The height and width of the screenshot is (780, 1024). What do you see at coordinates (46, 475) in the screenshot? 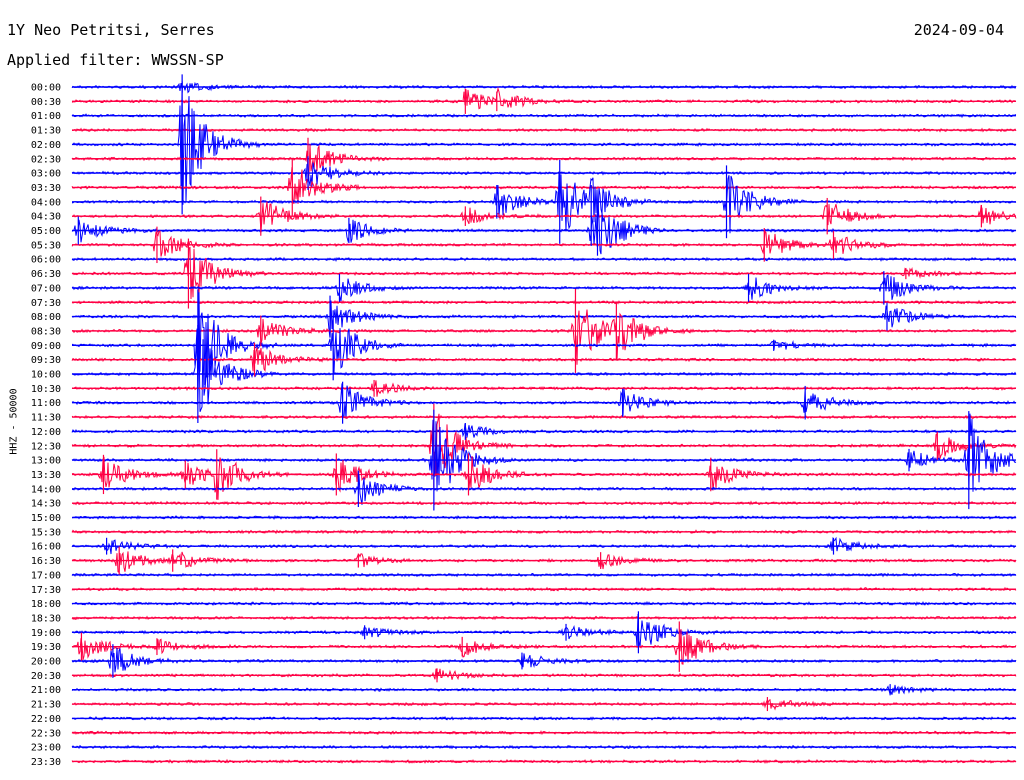
I see `row-time-label: 13:30` at bounding box center [46, 475].